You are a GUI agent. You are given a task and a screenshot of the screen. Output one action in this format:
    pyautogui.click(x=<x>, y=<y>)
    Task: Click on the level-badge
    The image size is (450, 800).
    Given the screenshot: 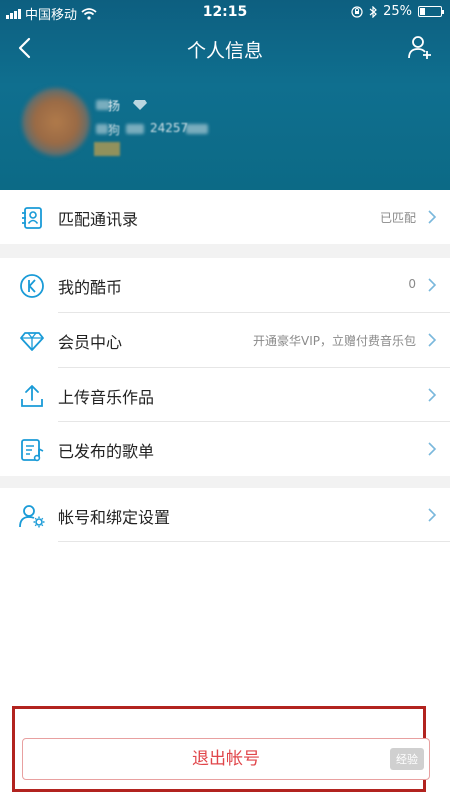 What is the action you would take?
    pyautogui.click(x=107, y=149)
    